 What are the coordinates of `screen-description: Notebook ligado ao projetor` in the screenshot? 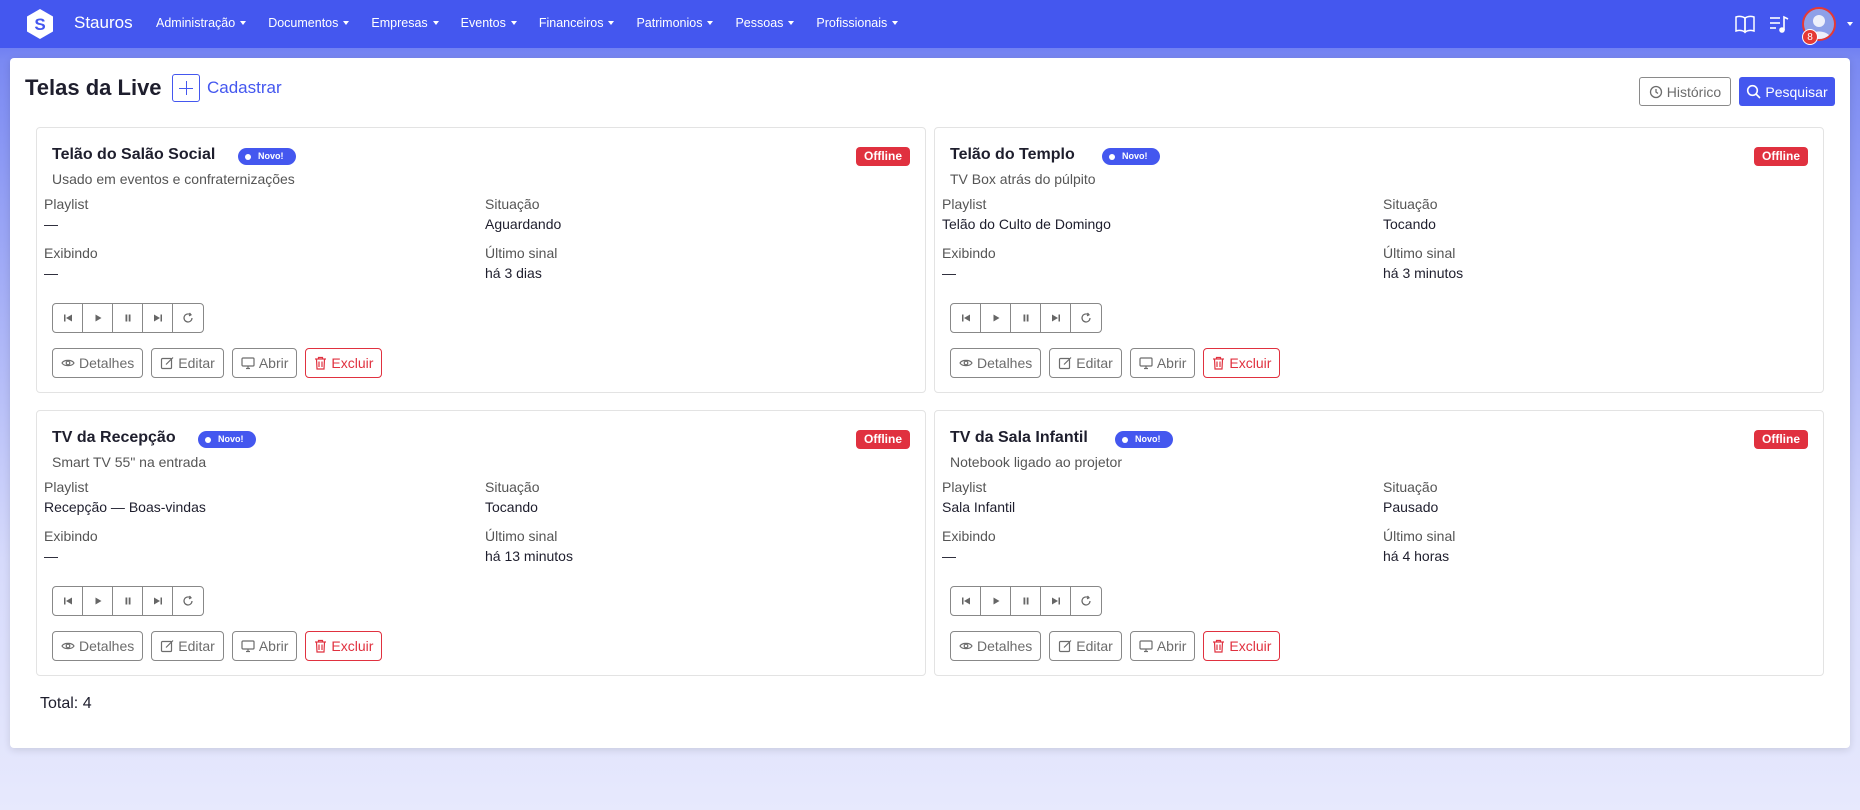 It's located at (1036, 462).